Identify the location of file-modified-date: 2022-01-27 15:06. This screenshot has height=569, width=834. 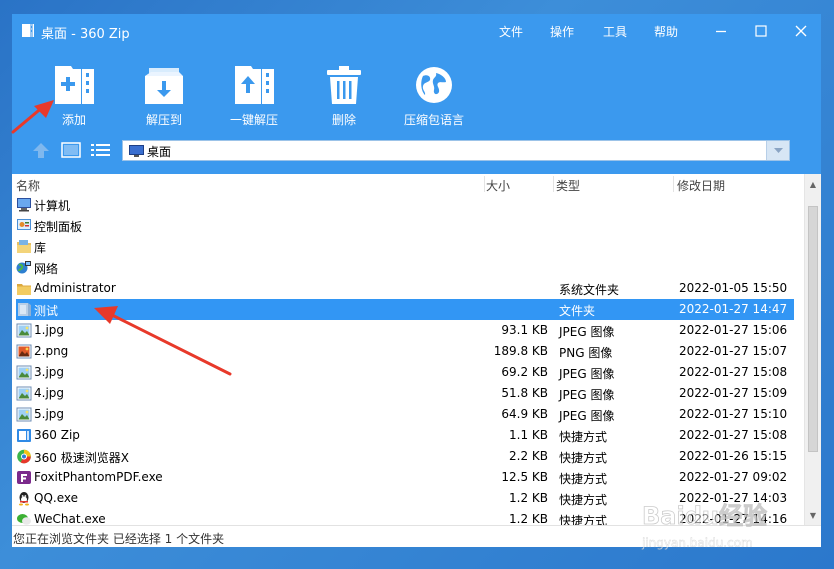
(733, 330).